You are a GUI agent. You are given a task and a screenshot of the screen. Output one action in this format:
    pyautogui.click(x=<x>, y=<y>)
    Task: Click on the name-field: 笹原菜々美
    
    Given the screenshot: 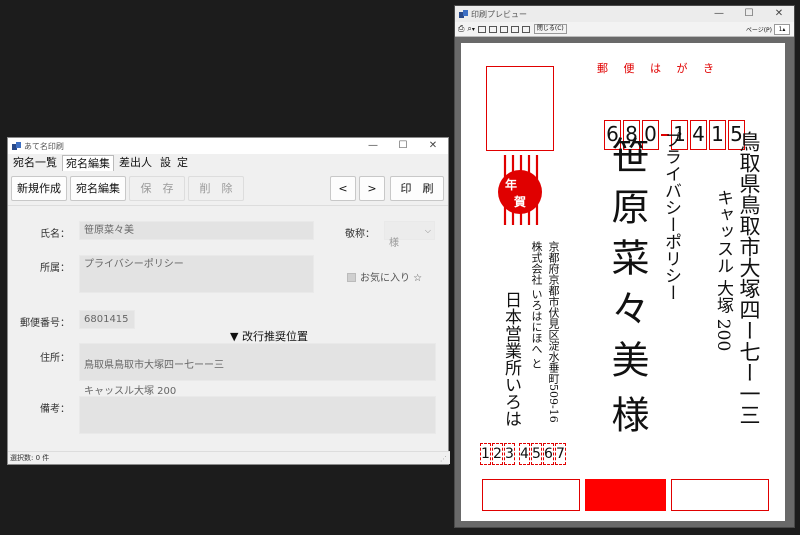 What is the action you would take?
    pyautogui.click(x=196, y=230)
    